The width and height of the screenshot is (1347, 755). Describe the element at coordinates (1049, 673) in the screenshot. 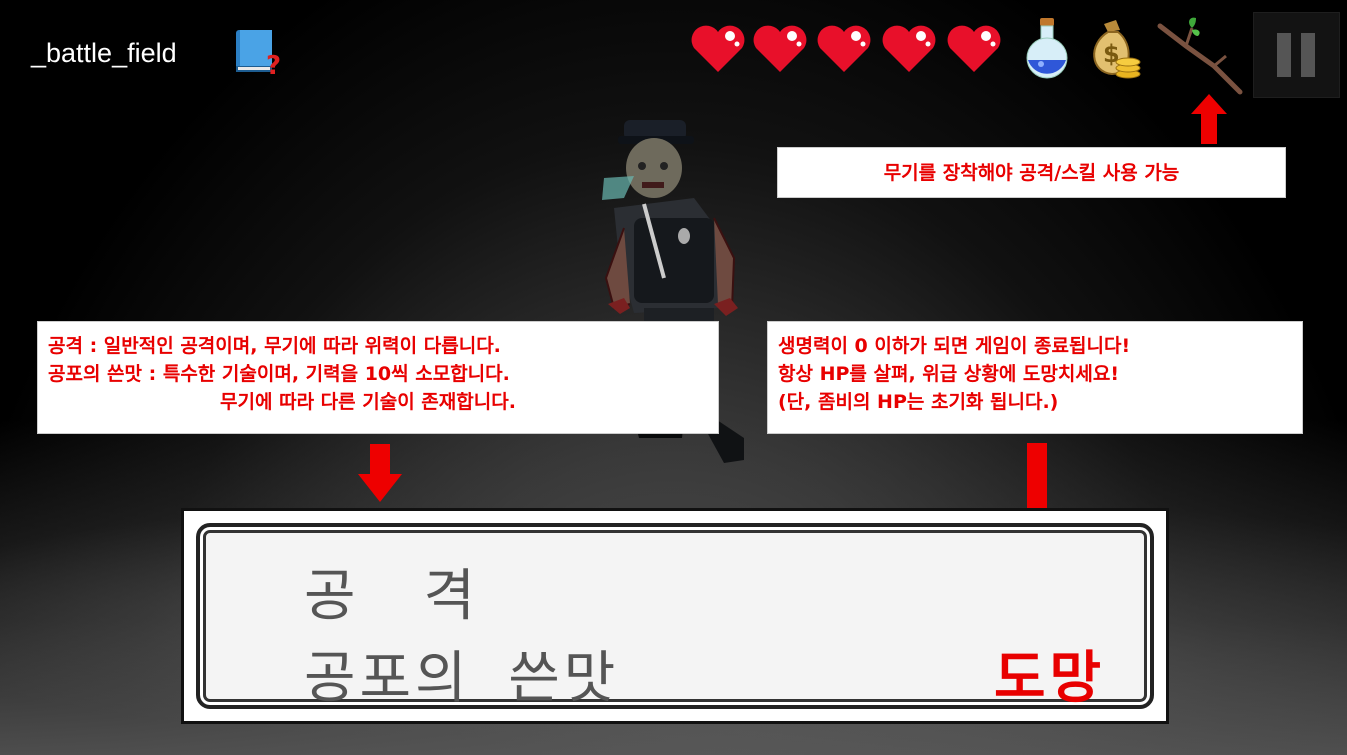

I see `flee-option: 도망` at that location.